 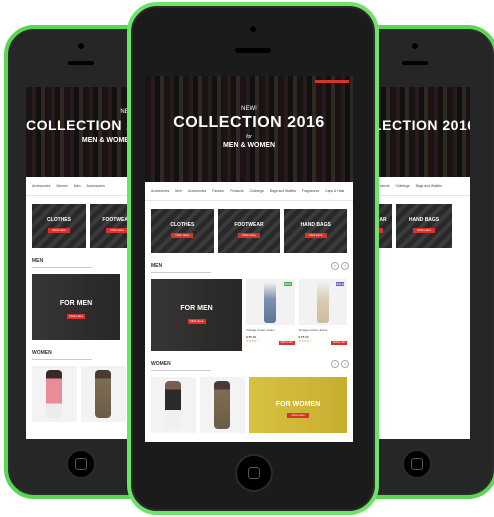 I want to click on menu-item: Products, so click(x=236, y=191).